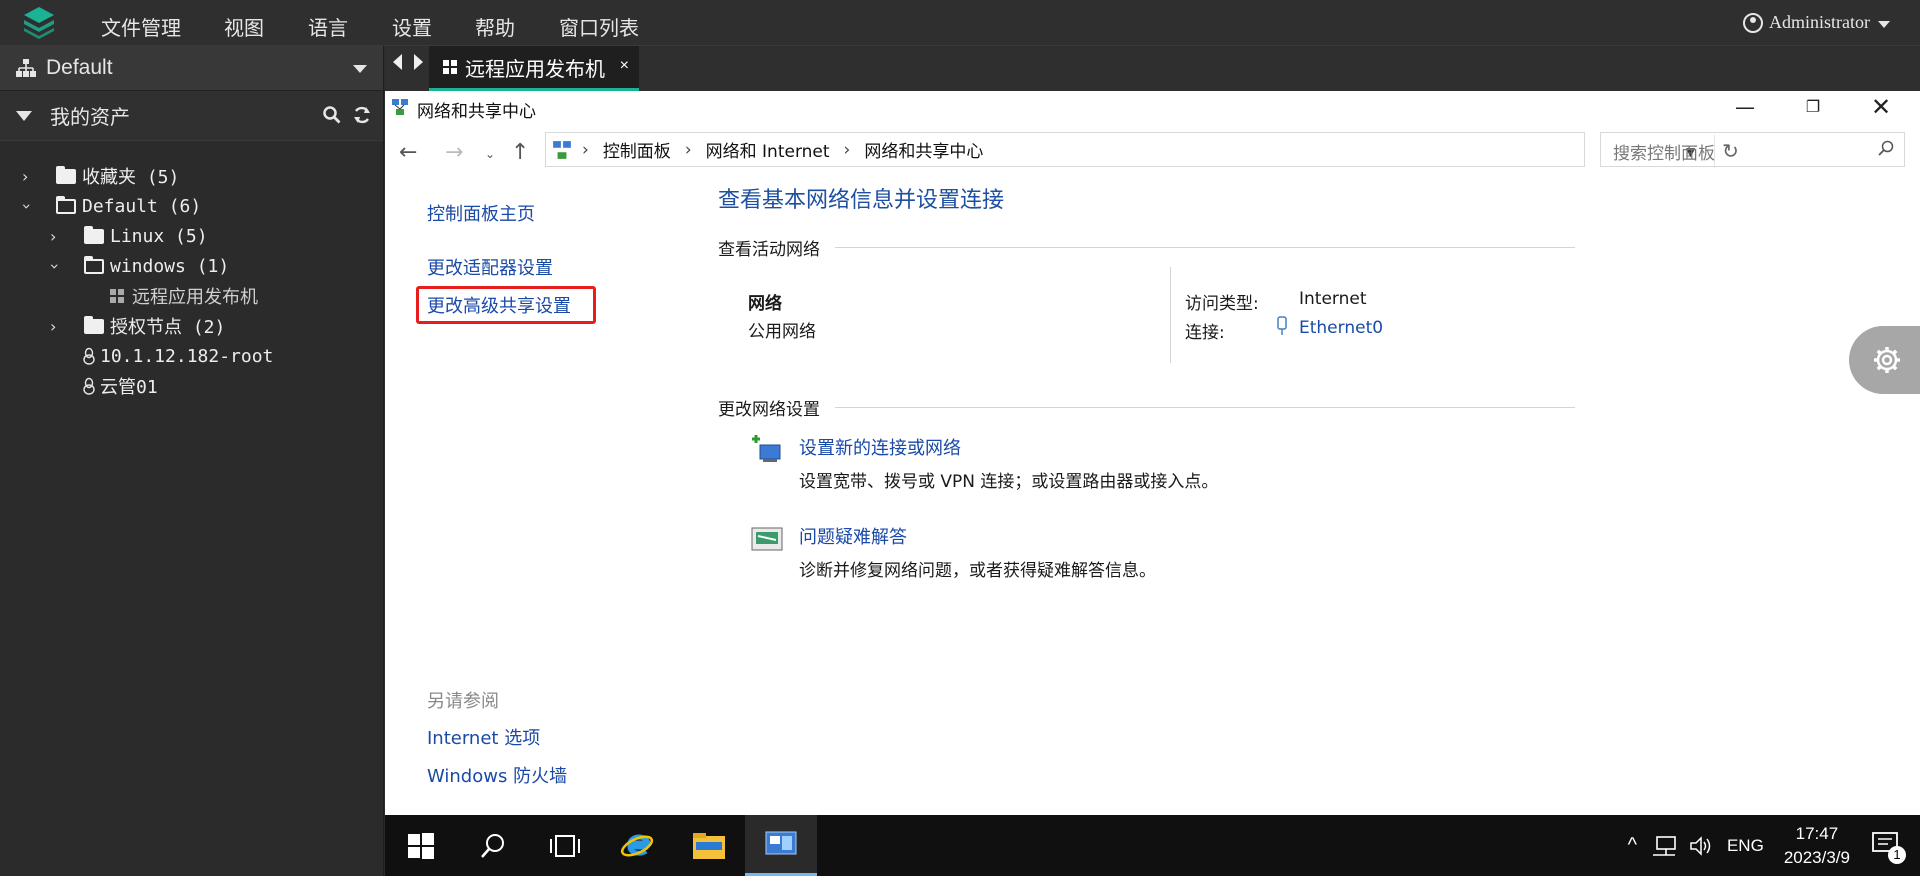  Describe the element at coordinates (1341, 328) in the screenshot. I see `ethernet-link: Ethernet0` at that location.